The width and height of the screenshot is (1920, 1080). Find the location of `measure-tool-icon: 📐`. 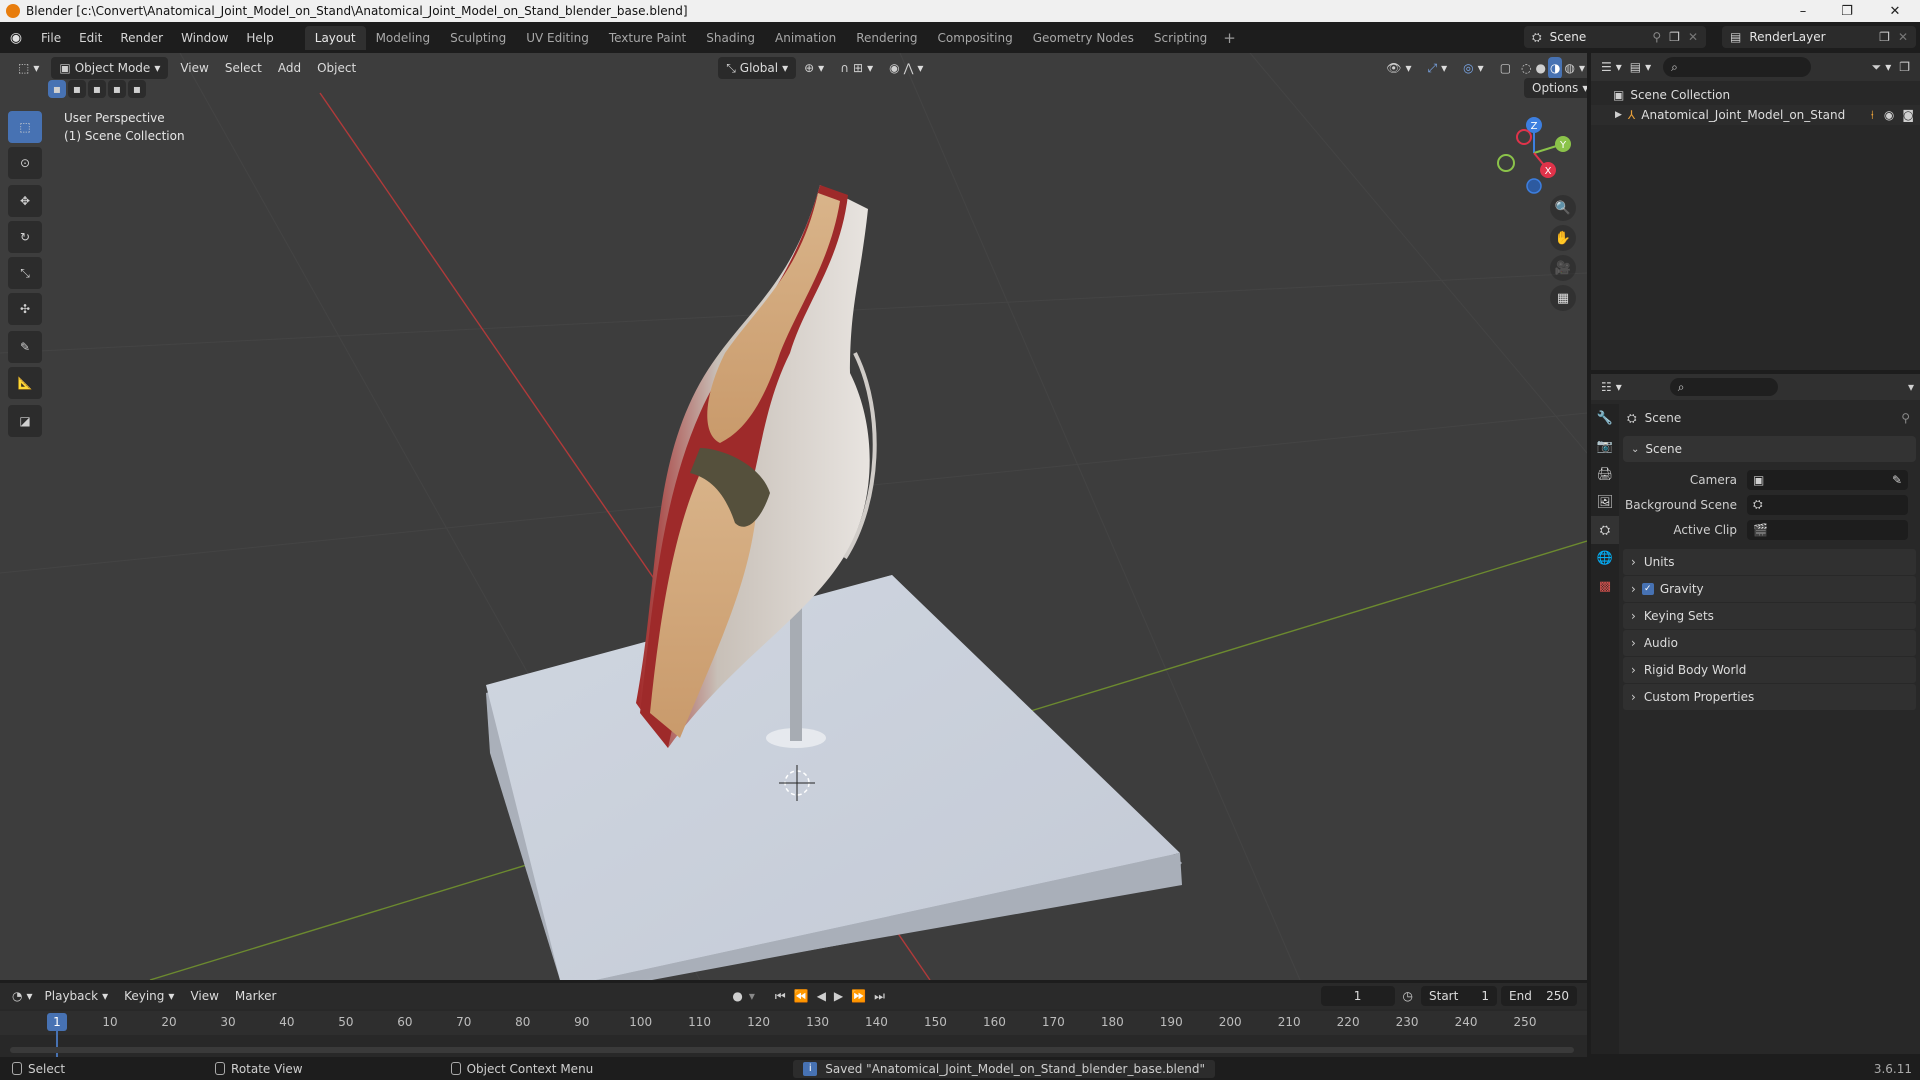

measure-tool-icon: 📐 is located at coordinates (25, 383).